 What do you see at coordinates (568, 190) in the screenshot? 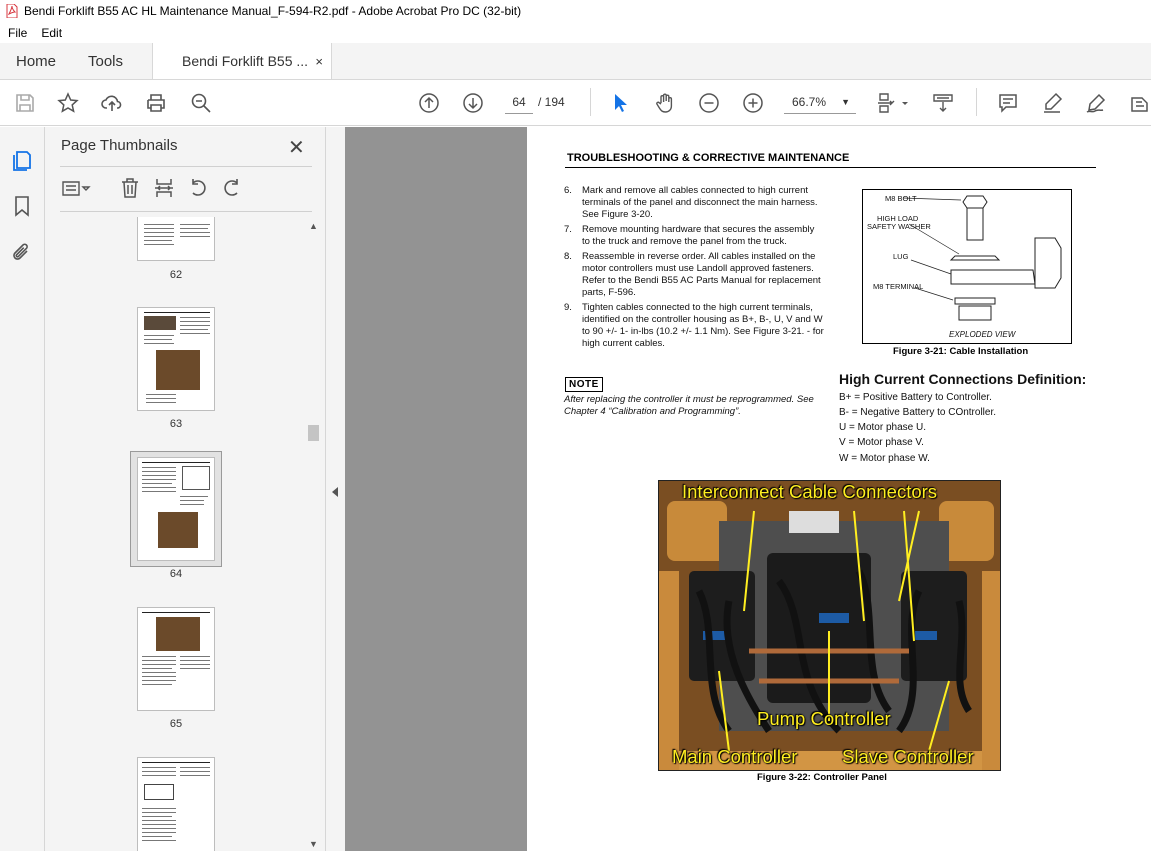
I see `step-number: 6.` at bounding box center [568, 190].